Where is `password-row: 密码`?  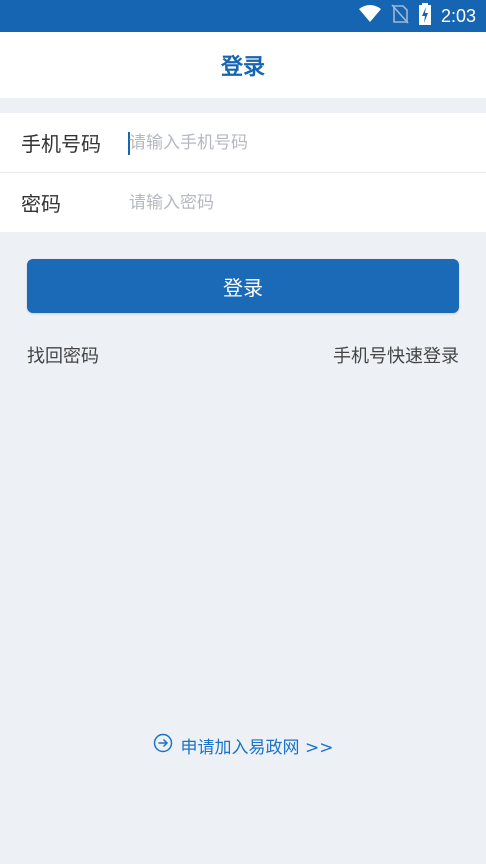 password-row: 密码 is located at coordinates (243, 202).